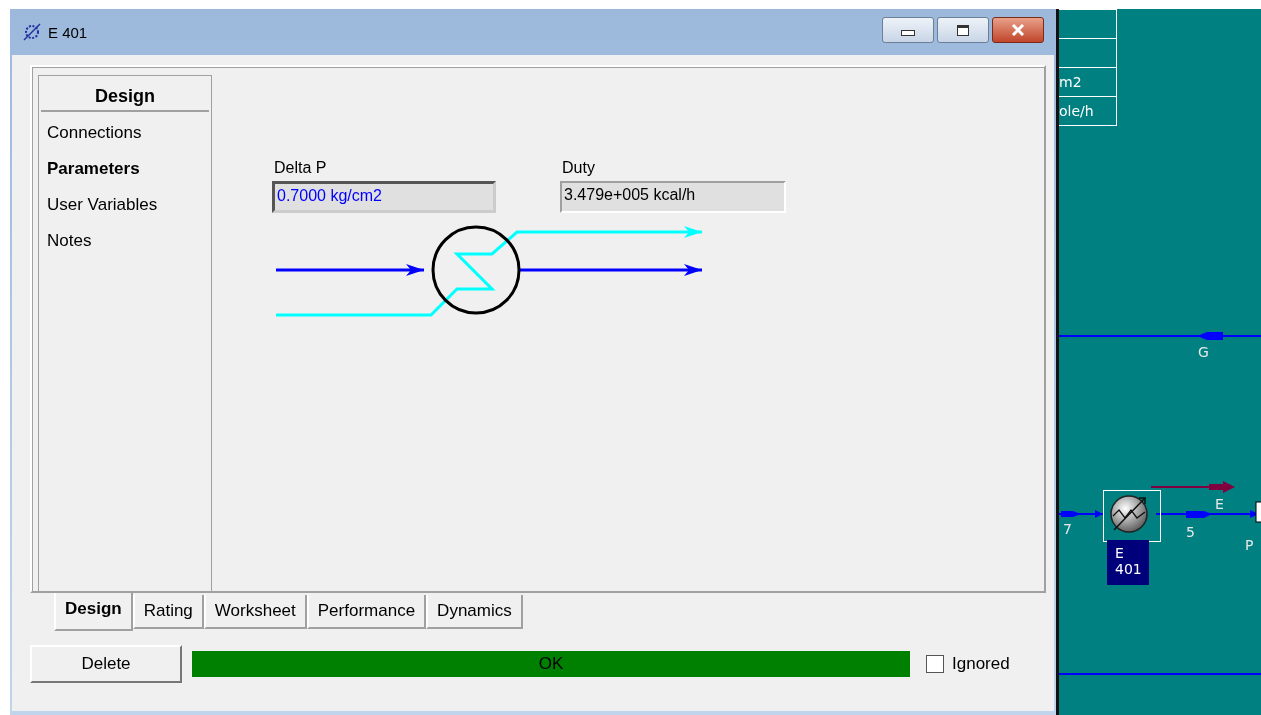 Image resolution: width=1261 pixels, height=715 pixels. What do you see at coordinates (32, 32) in the screenshot?
I see `app-icon` at bounding box center [32, 32].